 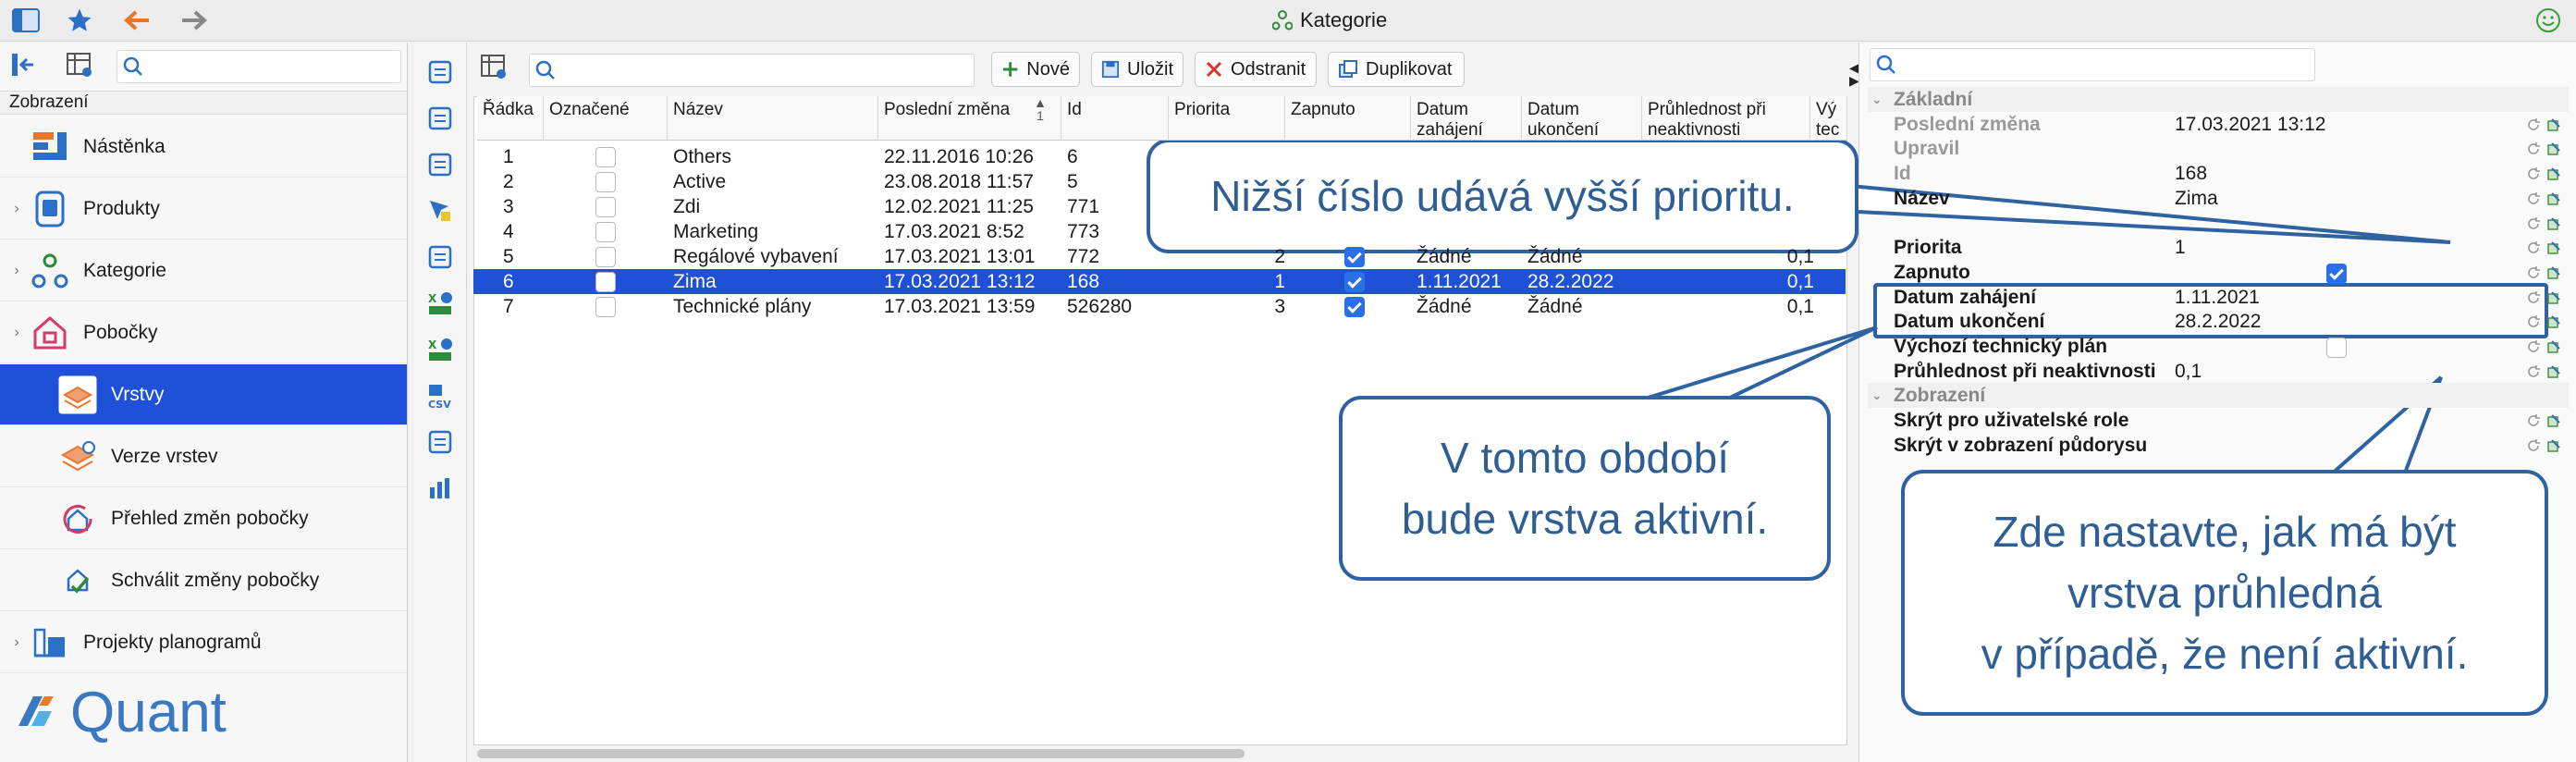 What do you see at coordinates (1159, 206) in the screenshot?
I see `table-row: 3 Zdi 12.02.2021 11:25 771` at bounding box center [1159, 206].